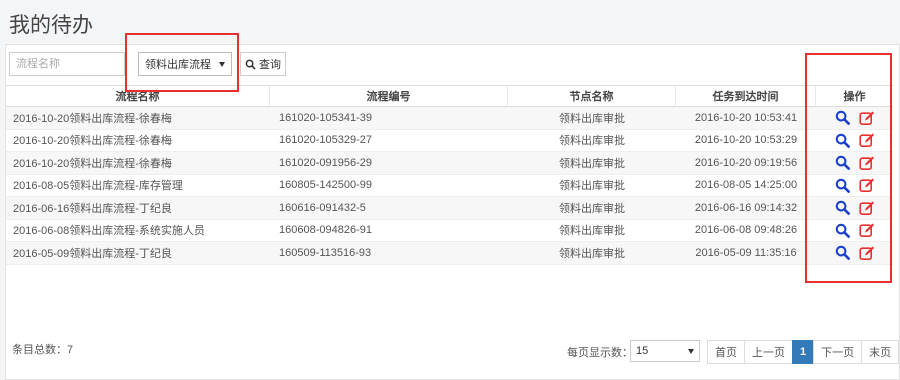 The image size is (900, 380). What do you see at coordinates (250, 64) in the screenshot?
I see `search-icon` at bounding box center [250, 64].